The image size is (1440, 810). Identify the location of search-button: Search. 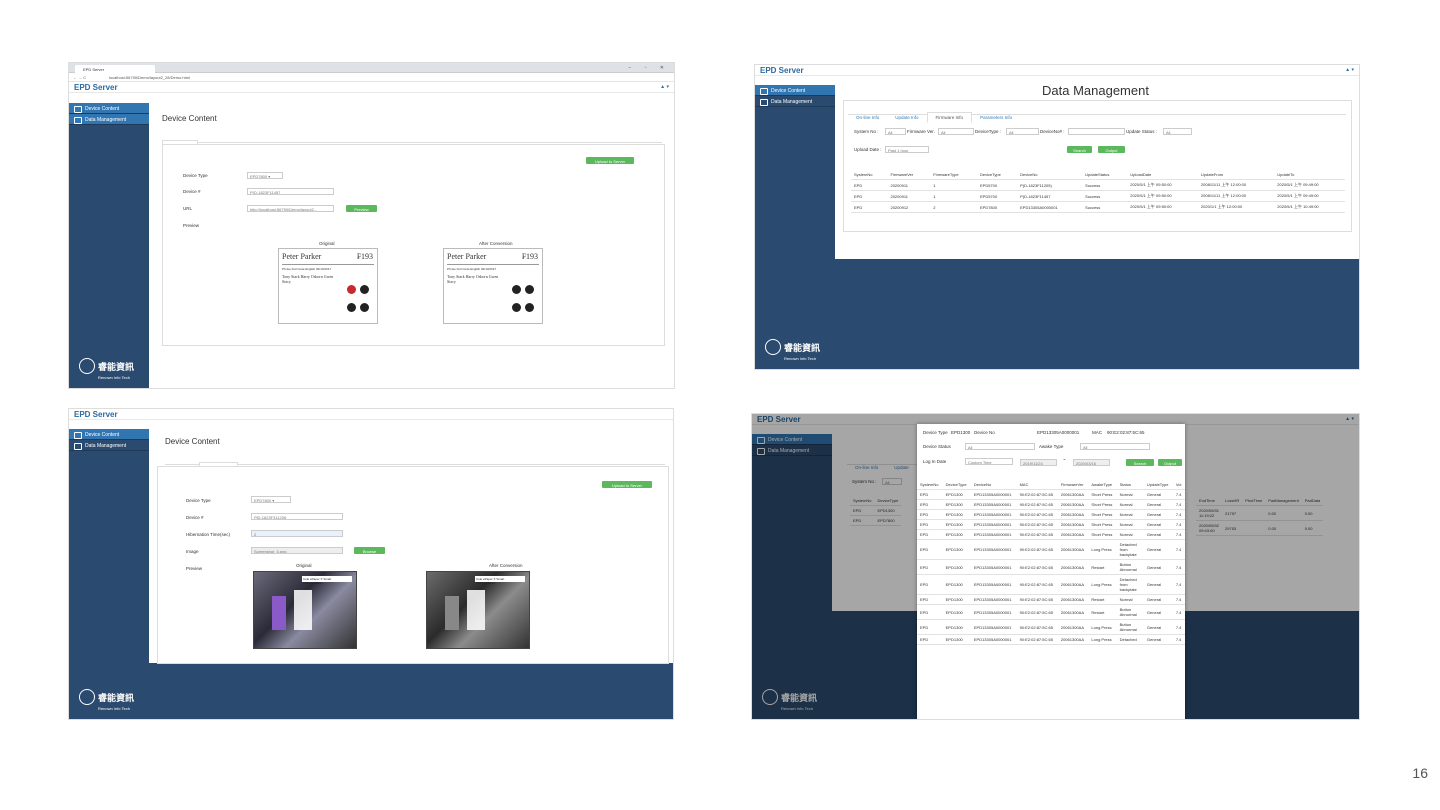
(1079, 149).